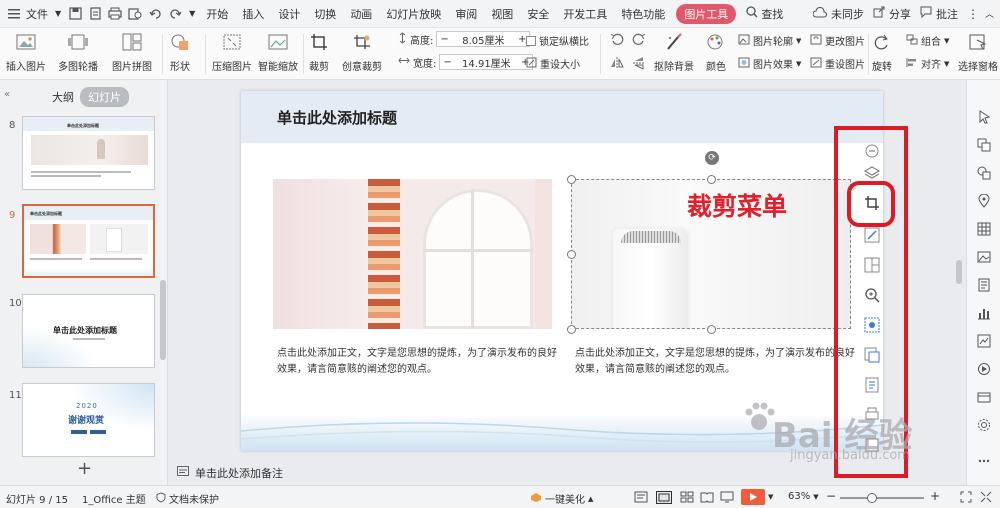 This screenshot has height=508, width=1000. I want to click on comment-icon, so click(926, 13).